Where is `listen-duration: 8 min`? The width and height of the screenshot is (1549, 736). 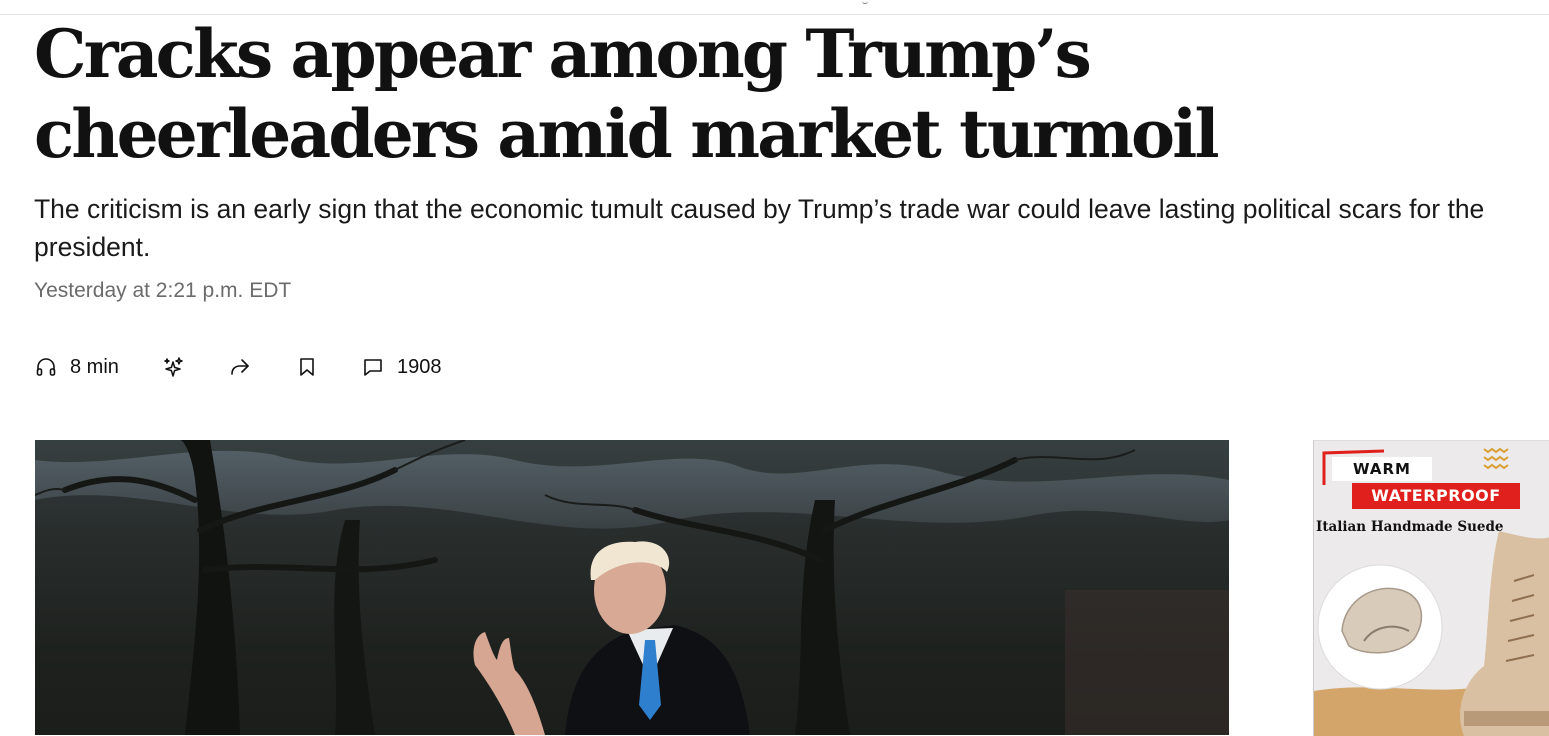 listen-duration: 8 min is located at coordinates (94, 366).